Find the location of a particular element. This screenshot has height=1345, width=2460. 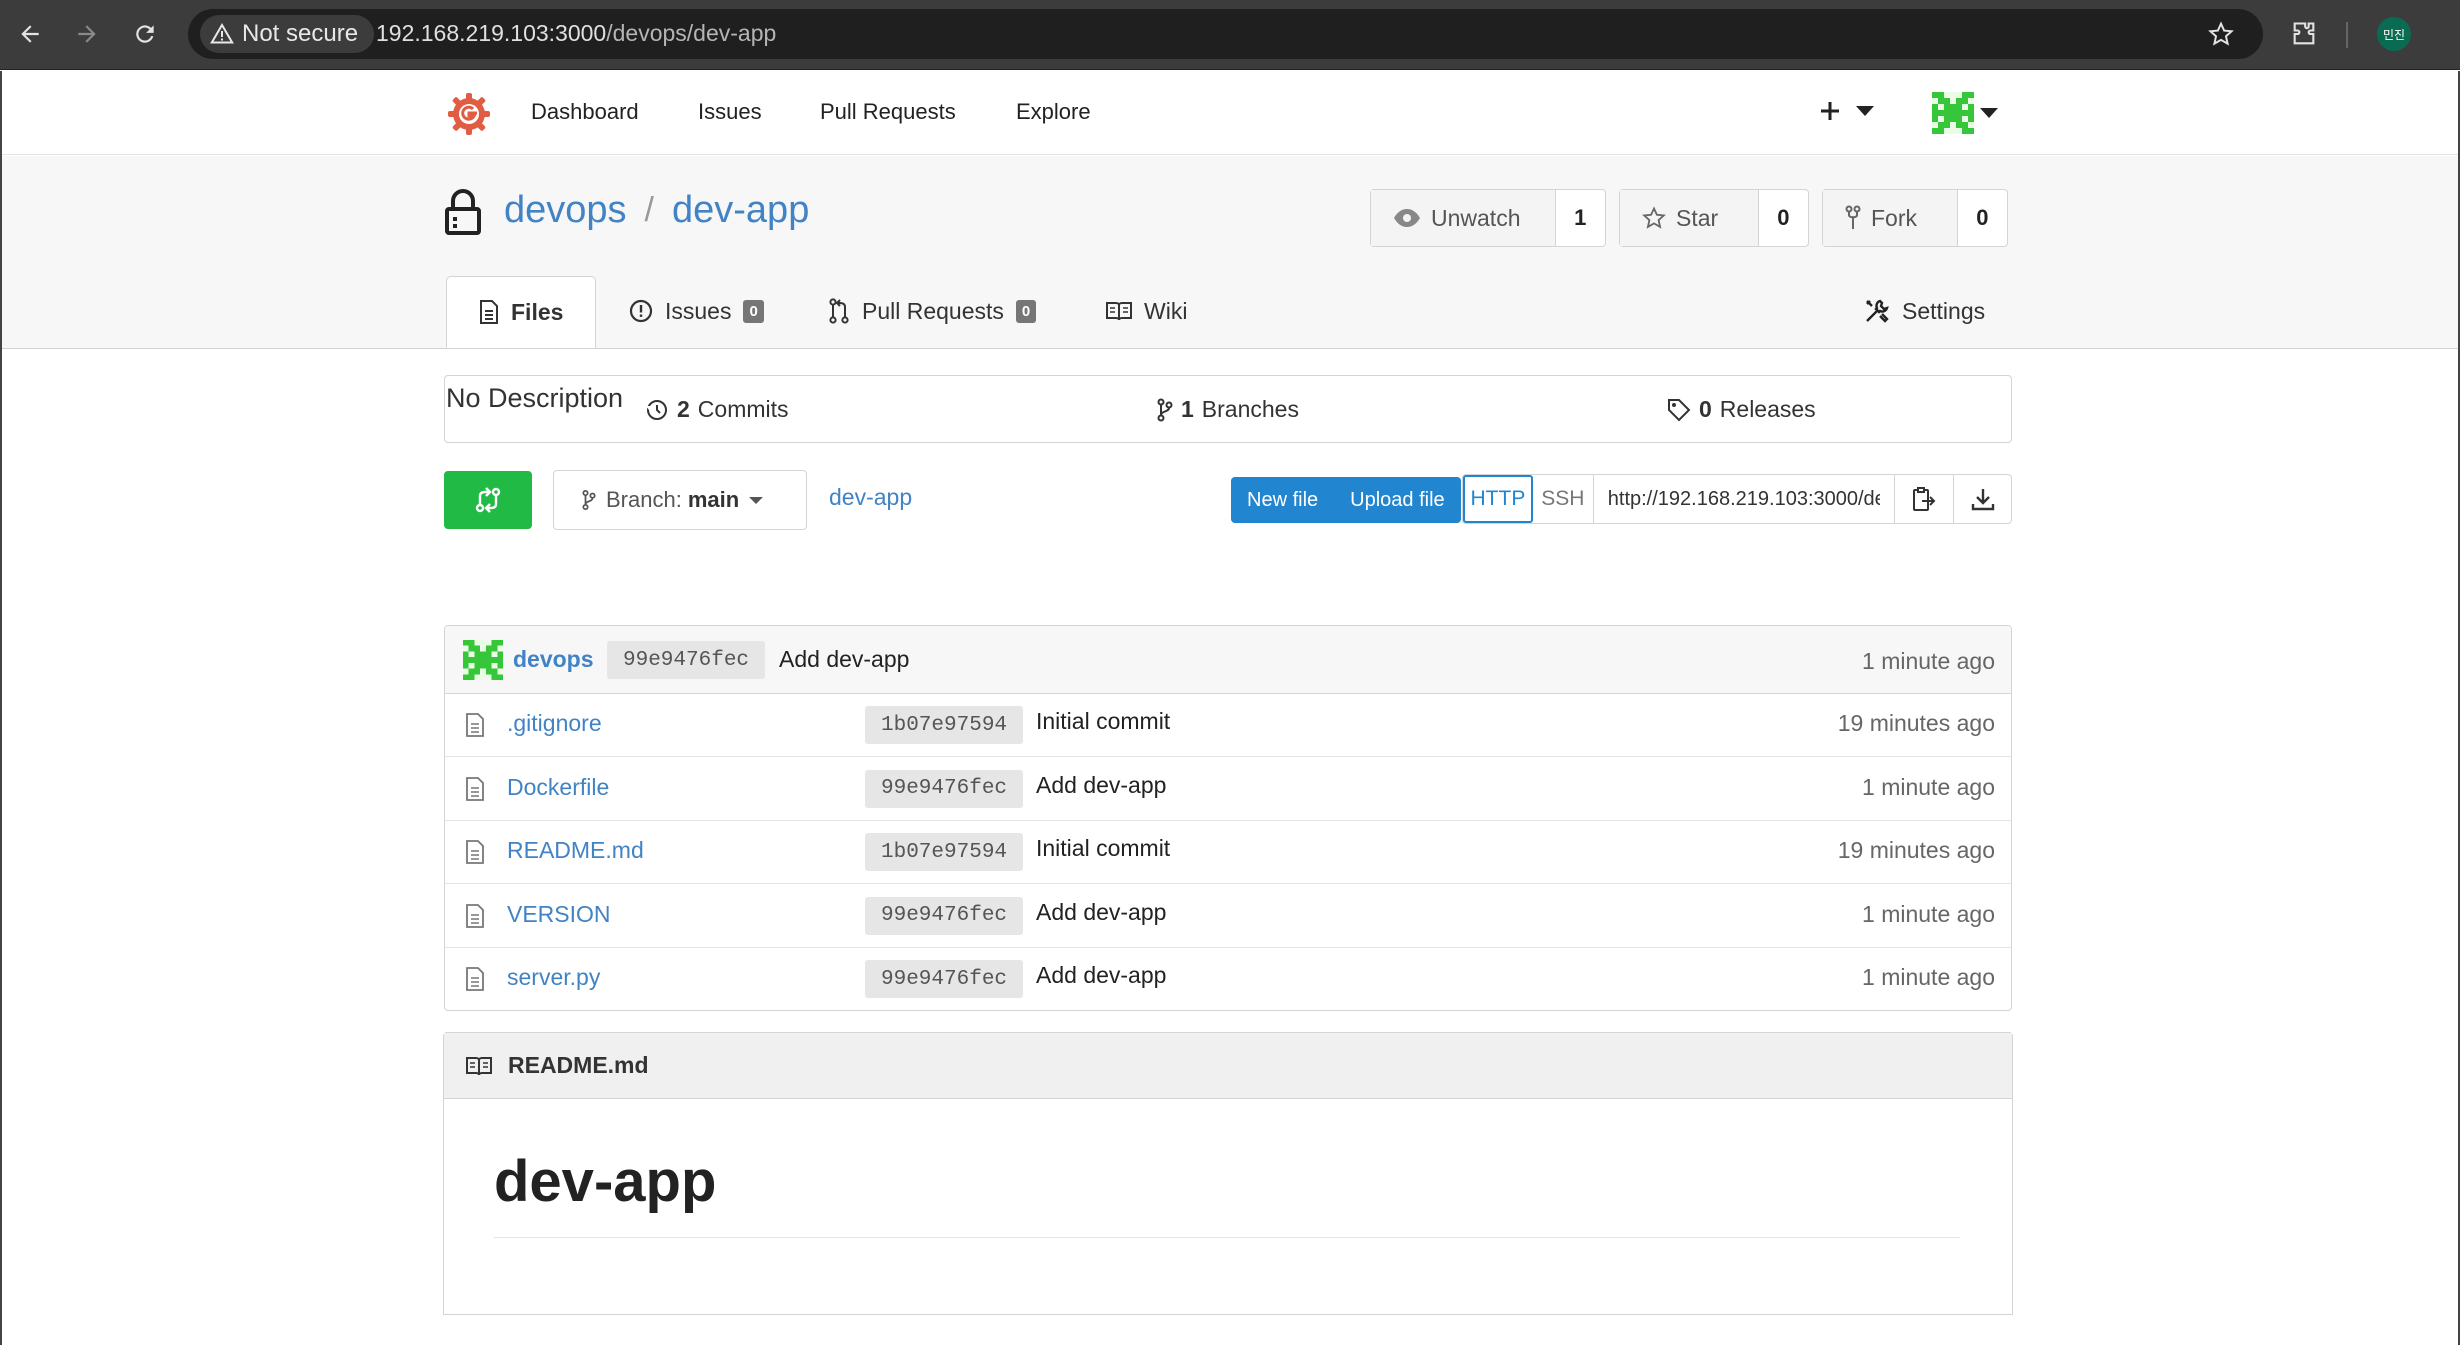

commit-author-avatar is located at coordinates (483, 660).